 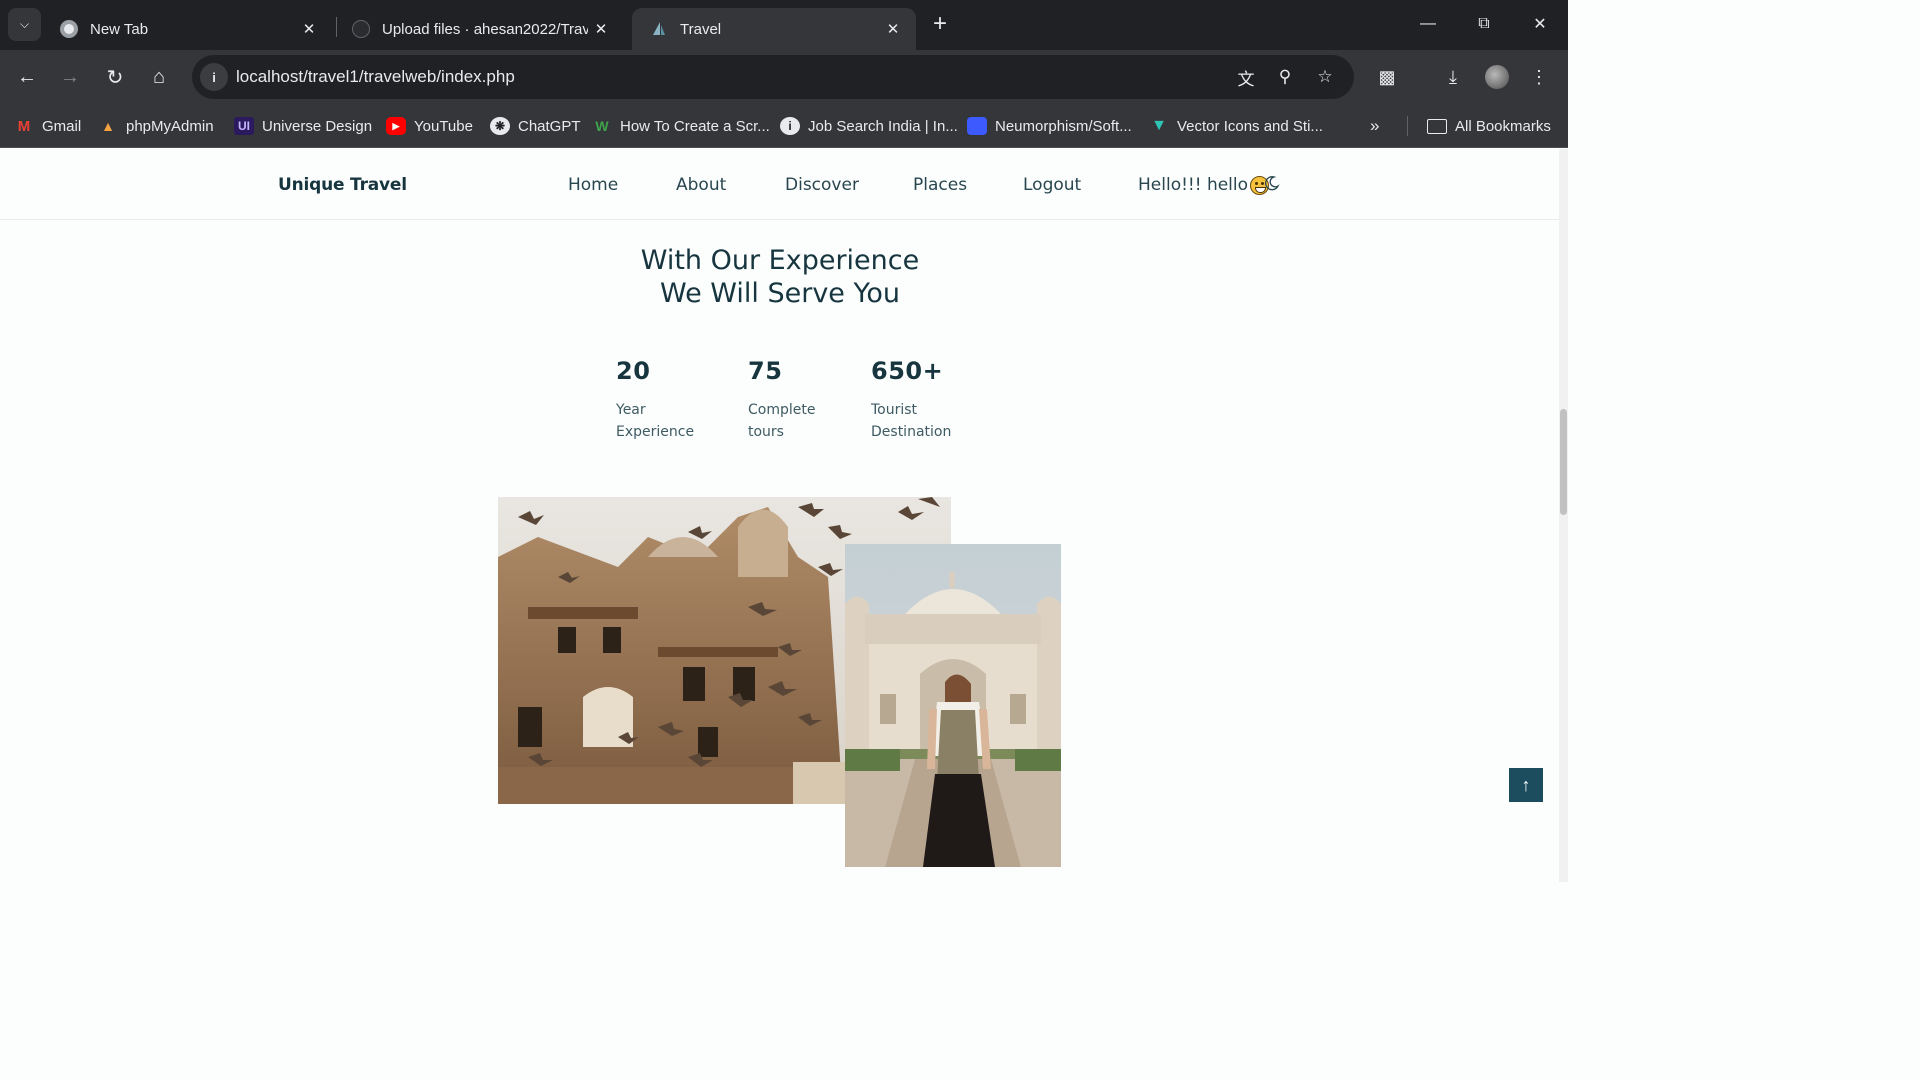 I want to click on reload-icon: ↻, so click(x=115, y=77).